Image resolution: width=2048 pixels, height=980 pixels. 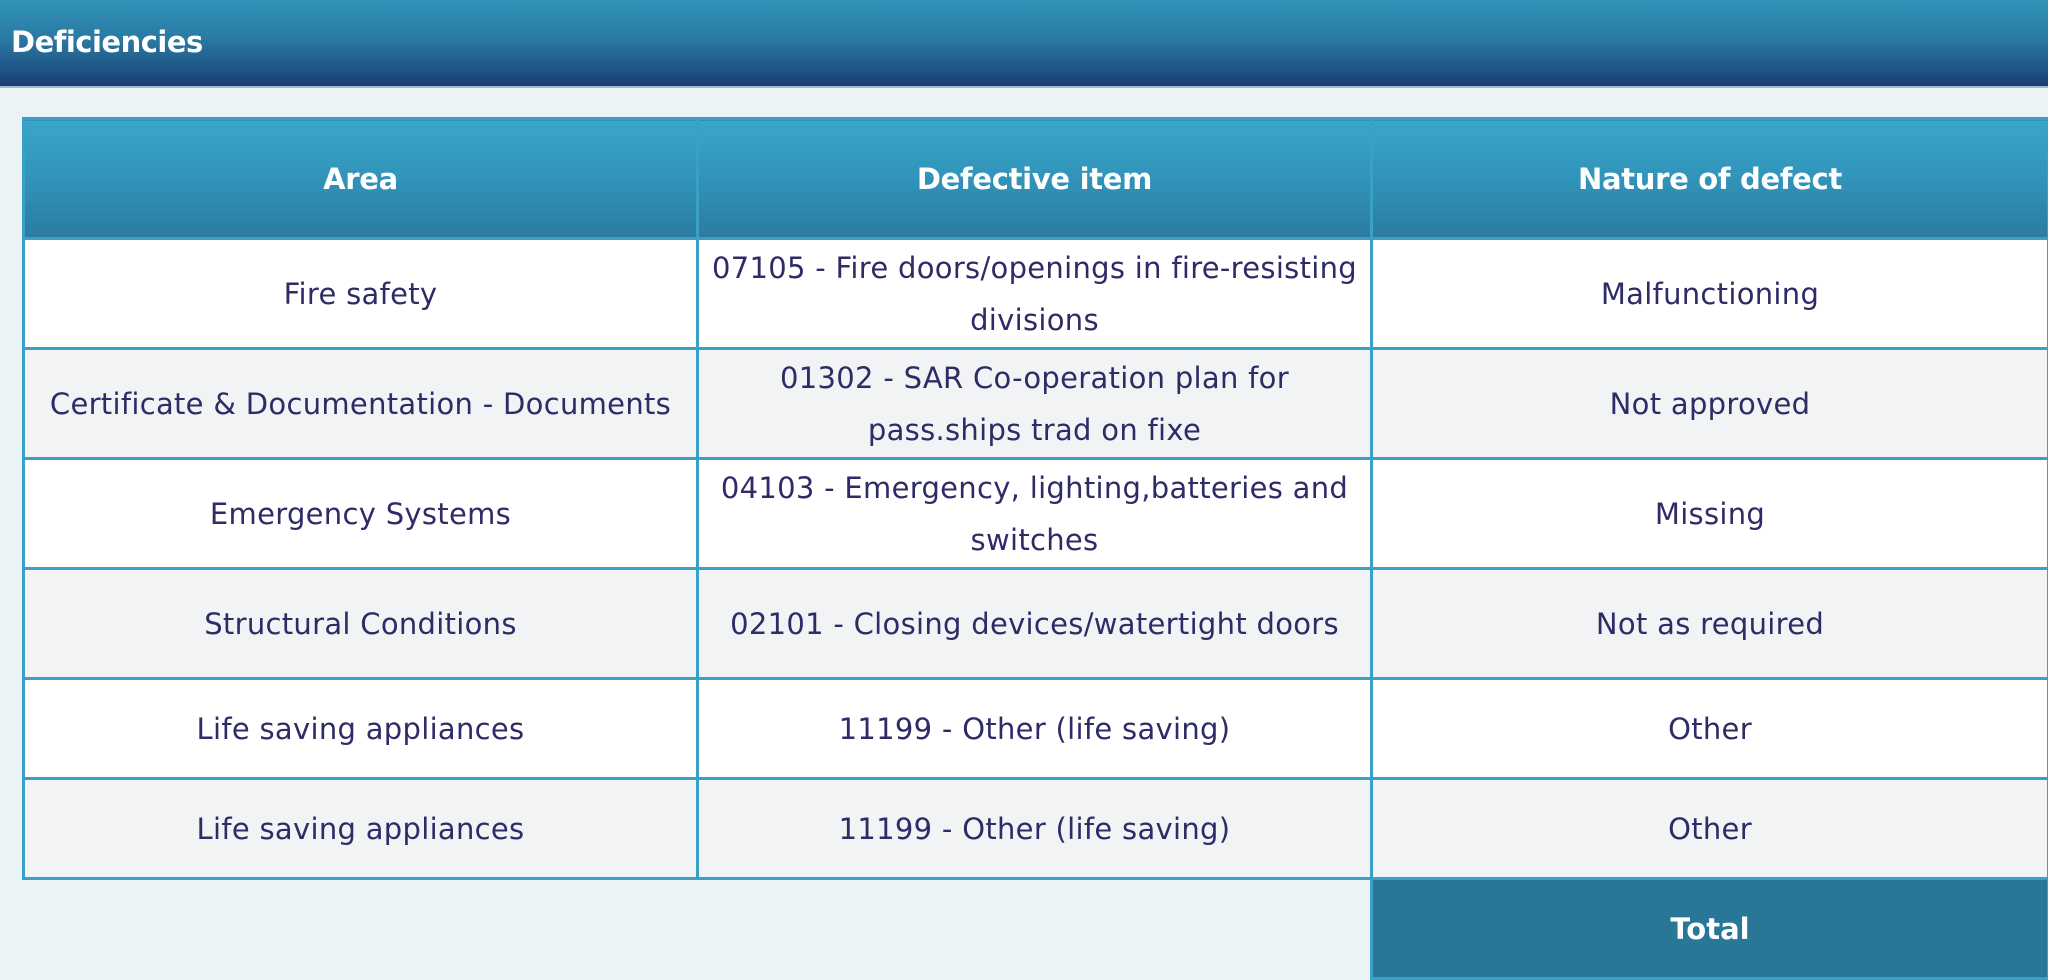 I want to click on cell-nature-of-defect: Malfunctioning, so click(x=1710, y=294).